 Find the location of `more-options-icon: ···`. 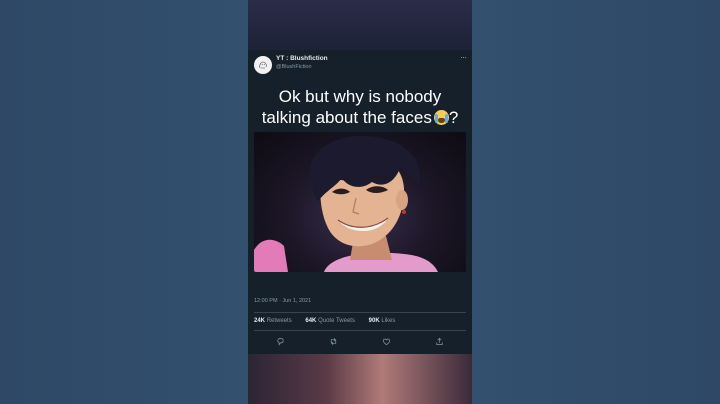

more-options-icon: ··· is located at coordinates (463, 57).